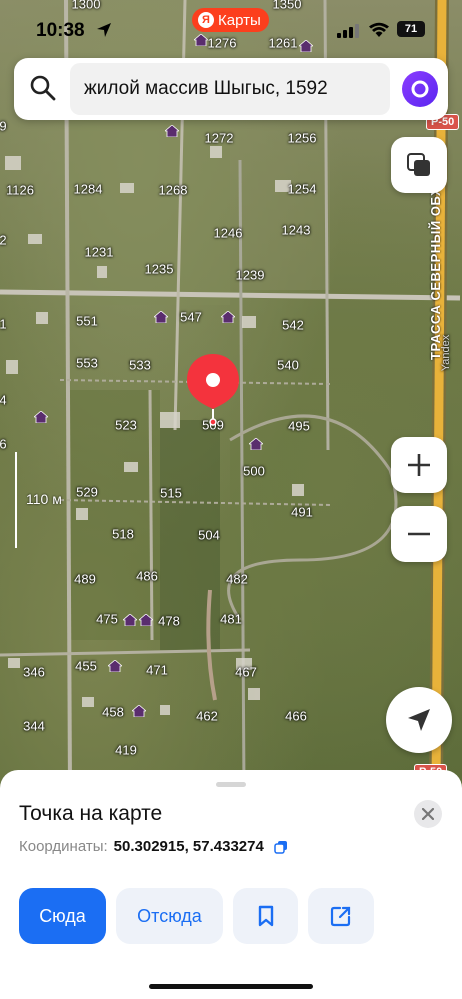 The image size is (462, 999). Describe the element at coordinates (296, 230) in the screenshot. I see `lot-number: 1243` at that location.